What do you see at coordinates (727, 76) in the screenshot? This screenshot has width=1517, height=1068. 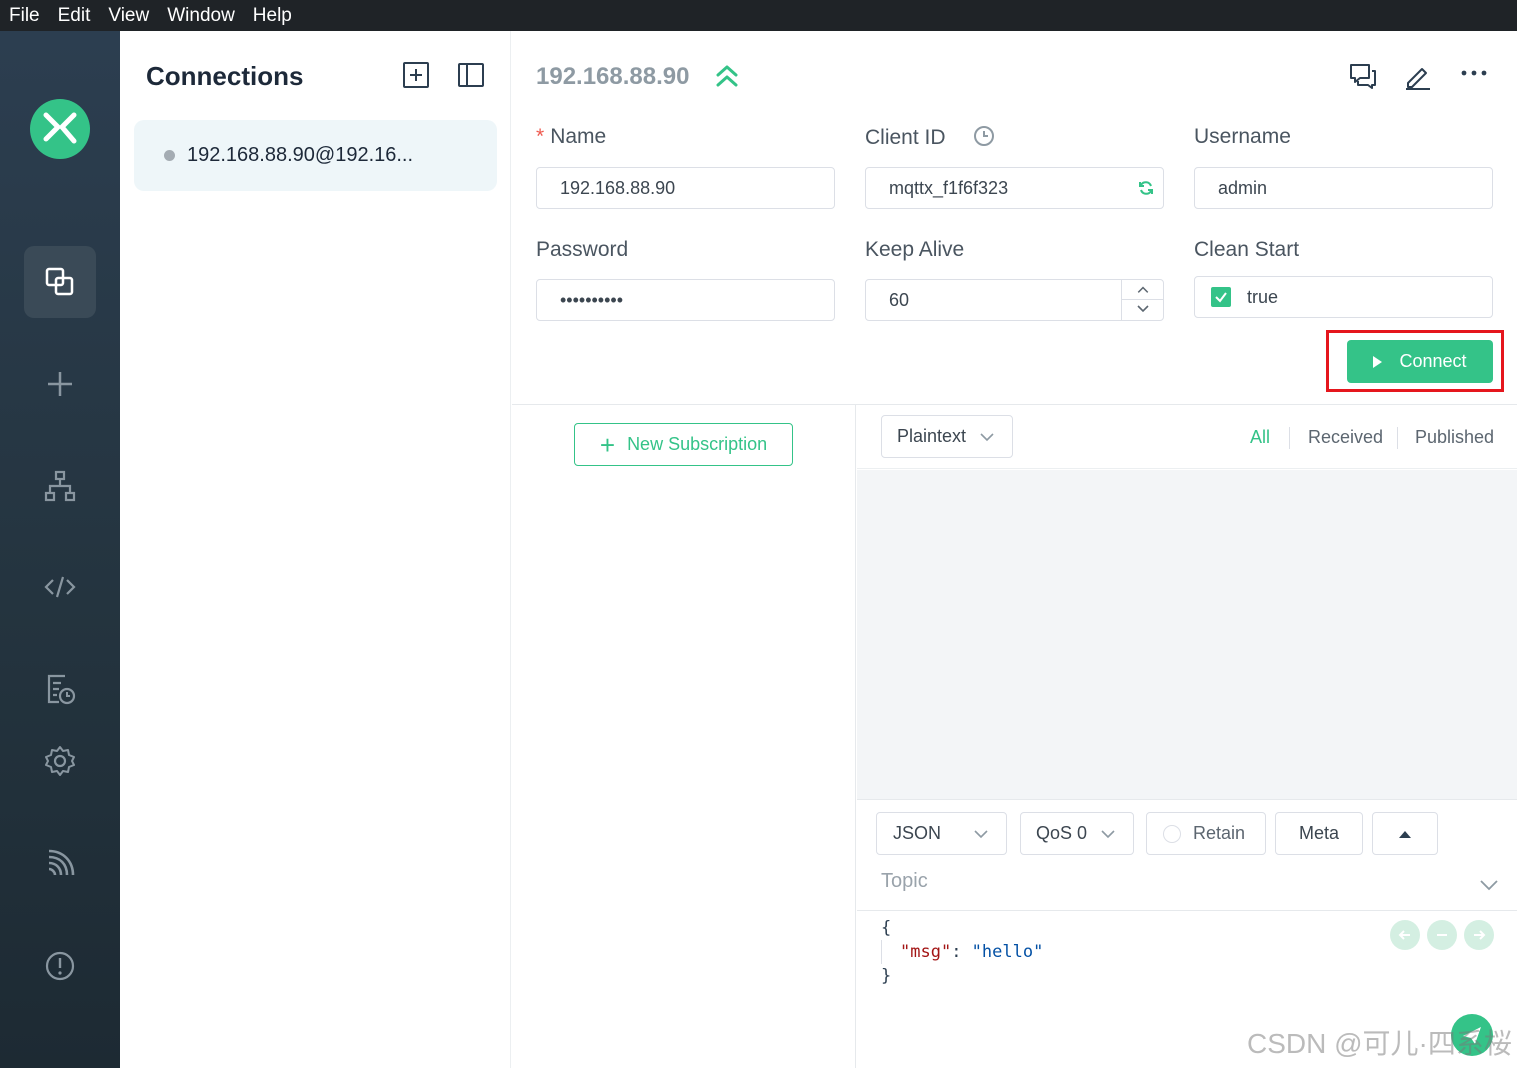 I see `collapse-up-icon` at bounding box center [727, 76].